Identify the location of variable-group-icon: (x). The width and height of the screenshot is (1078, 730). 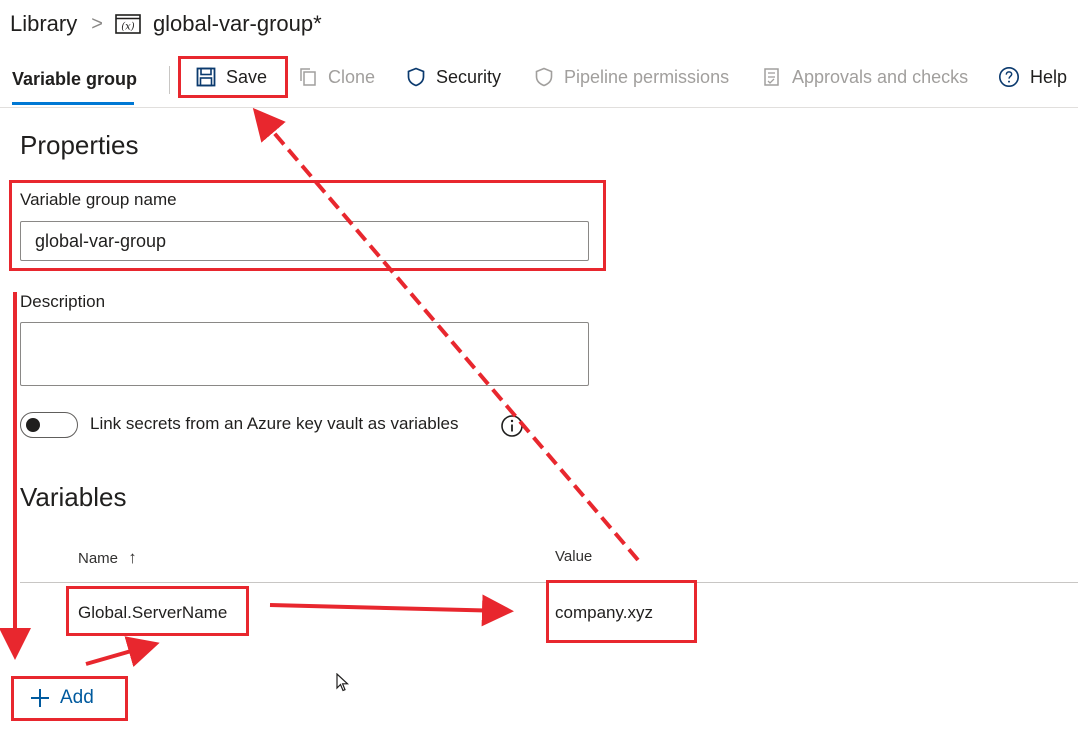
(128, 24).